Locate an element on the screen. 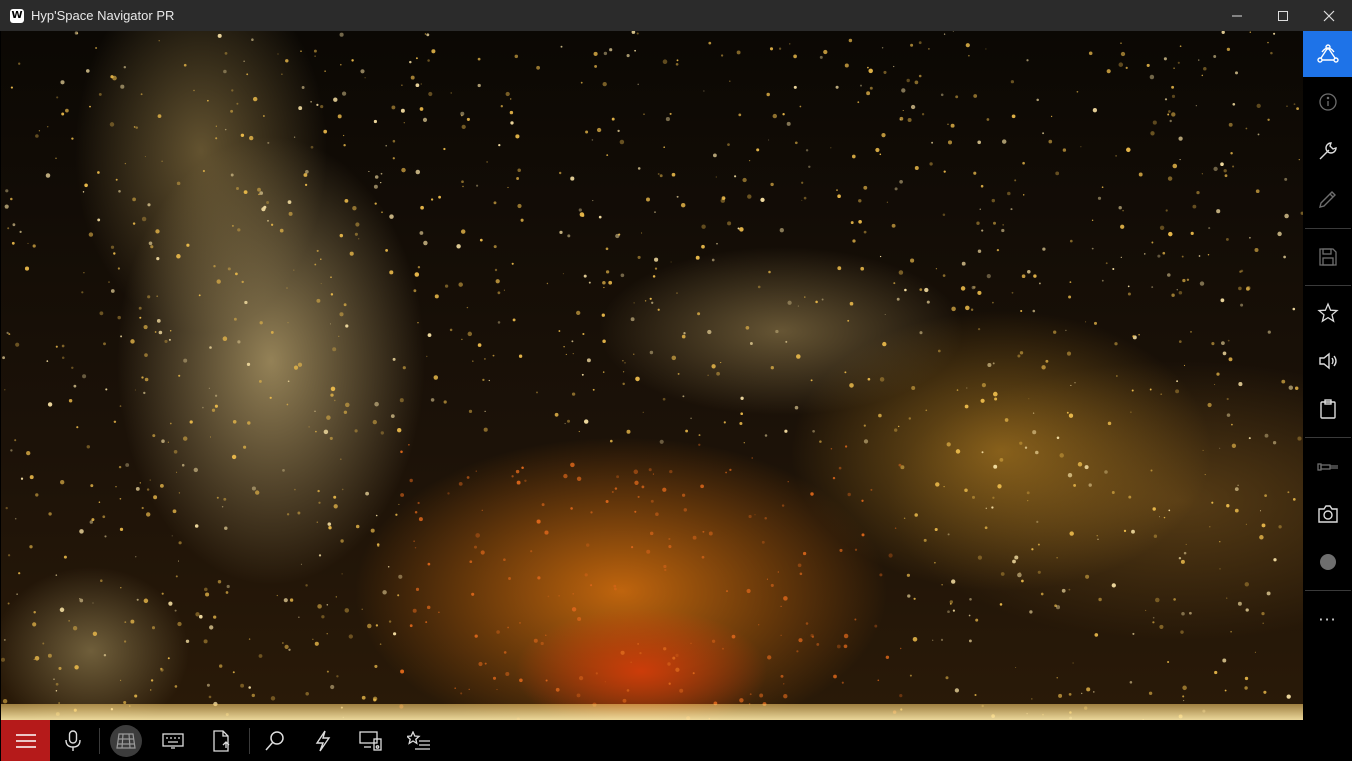  more-button: ··· is located at coordinates (1327, 619).